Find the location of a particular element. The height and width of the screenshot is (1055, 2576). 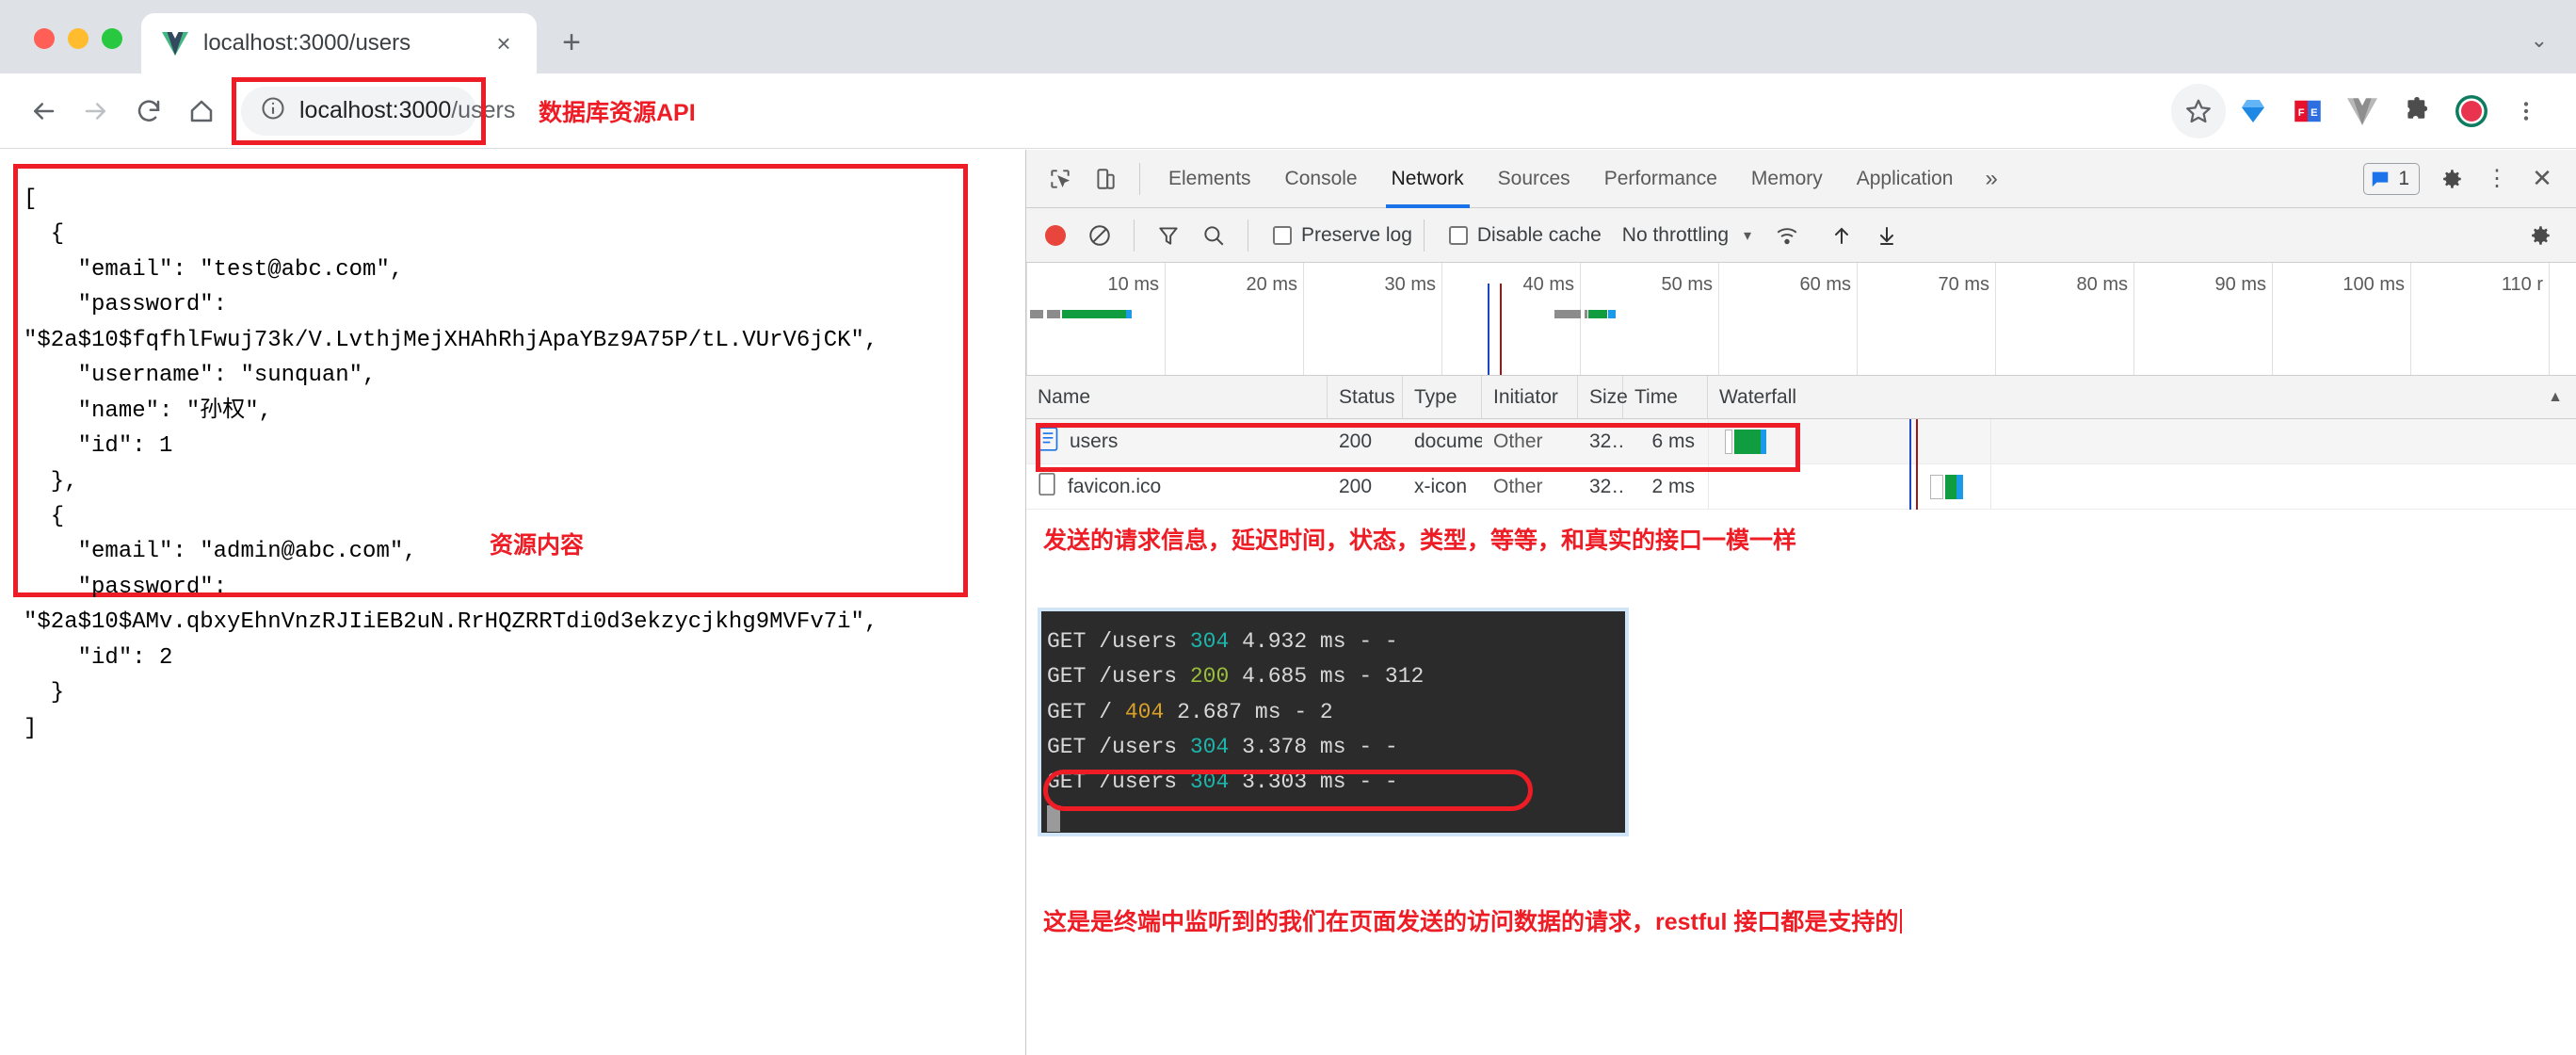

address-bar: localhost:3000/users is located at coordinates (378, 111).